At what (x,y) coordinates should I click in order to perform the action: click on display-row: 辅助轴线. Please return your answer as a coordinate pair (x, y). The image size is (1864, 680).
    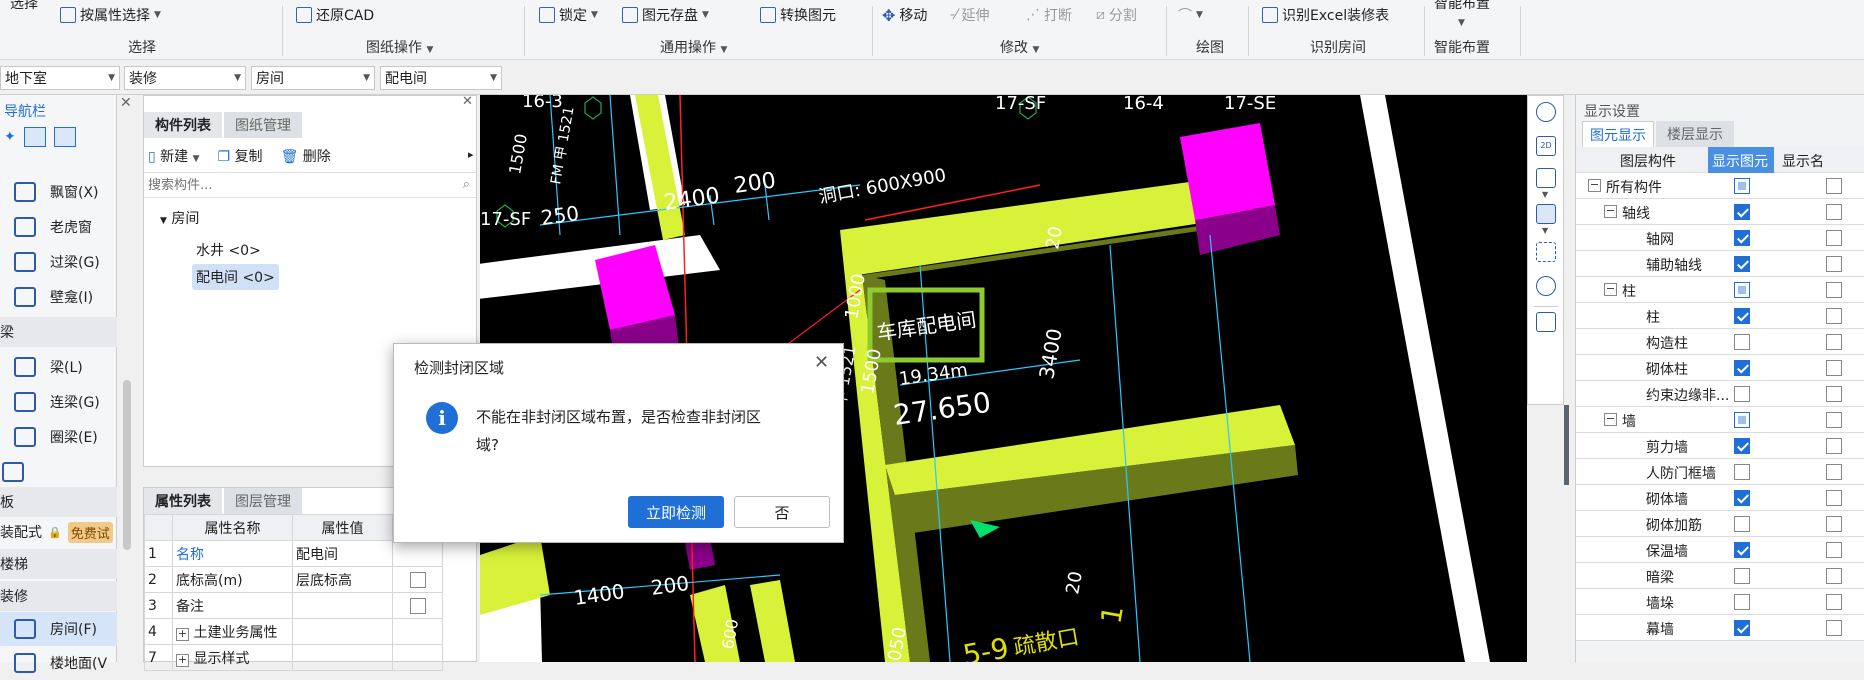
    Looking at the image, I should click on (1720, 264).